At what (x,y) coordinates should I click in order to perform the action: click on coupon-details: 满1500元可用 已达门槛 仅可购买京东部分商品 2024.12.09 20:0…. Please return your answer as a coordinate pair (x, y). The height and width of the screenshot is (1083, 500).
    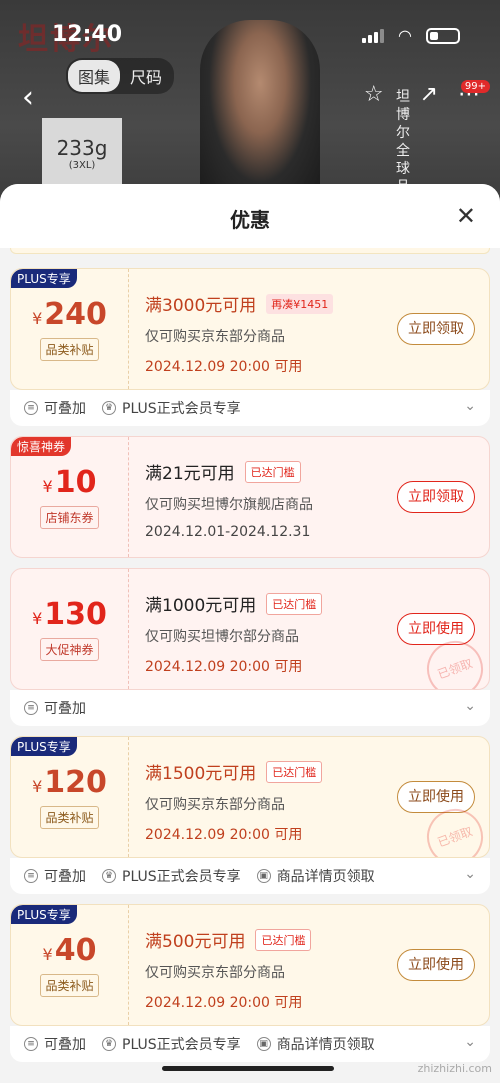
    Looking at the image, I should click on (309, 797).